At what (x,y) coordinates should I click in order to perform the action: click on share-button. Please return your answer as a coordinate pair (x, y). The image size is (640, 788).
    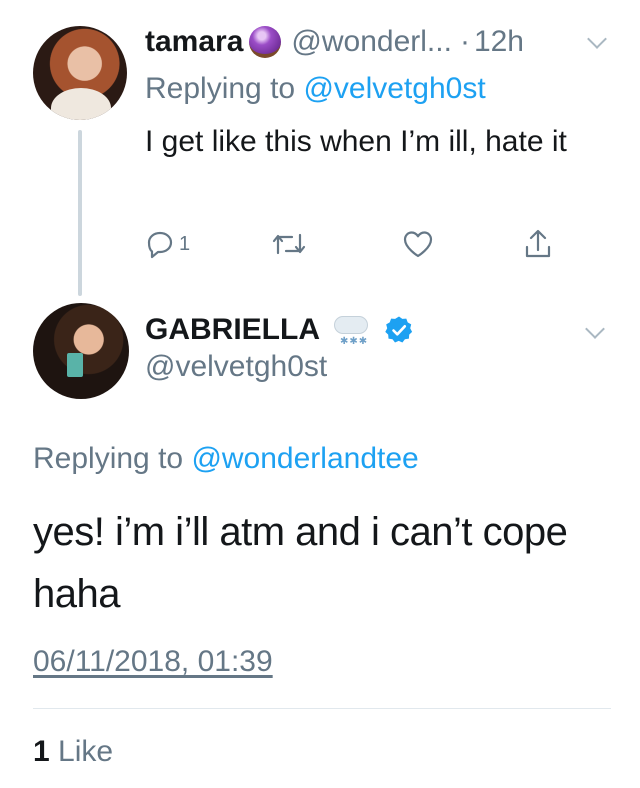
    Looking at the image, I should click on (538, 244).